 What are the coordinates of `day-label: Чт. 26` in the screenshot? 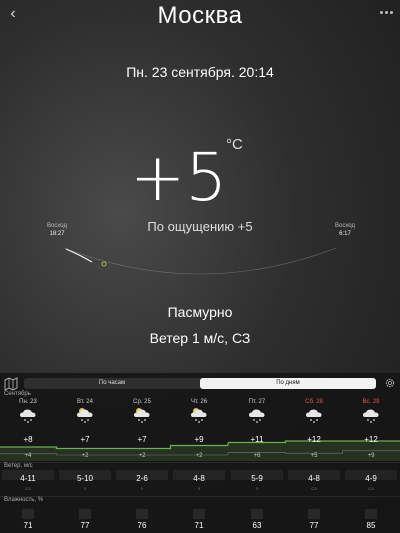 It's located at (199, 402).